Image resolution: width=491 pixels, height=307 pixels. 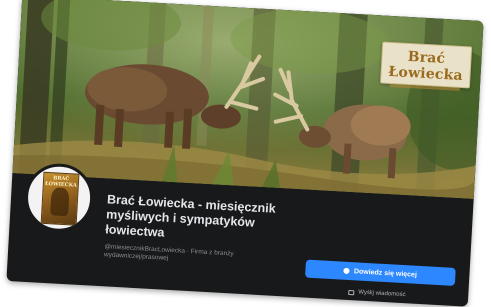 What do you see at coordinates (60, 182) in the screenshot?
I see `magazine-cover-title: BRAĆ ŁOWIECKA` at bounding box center [60, 182].